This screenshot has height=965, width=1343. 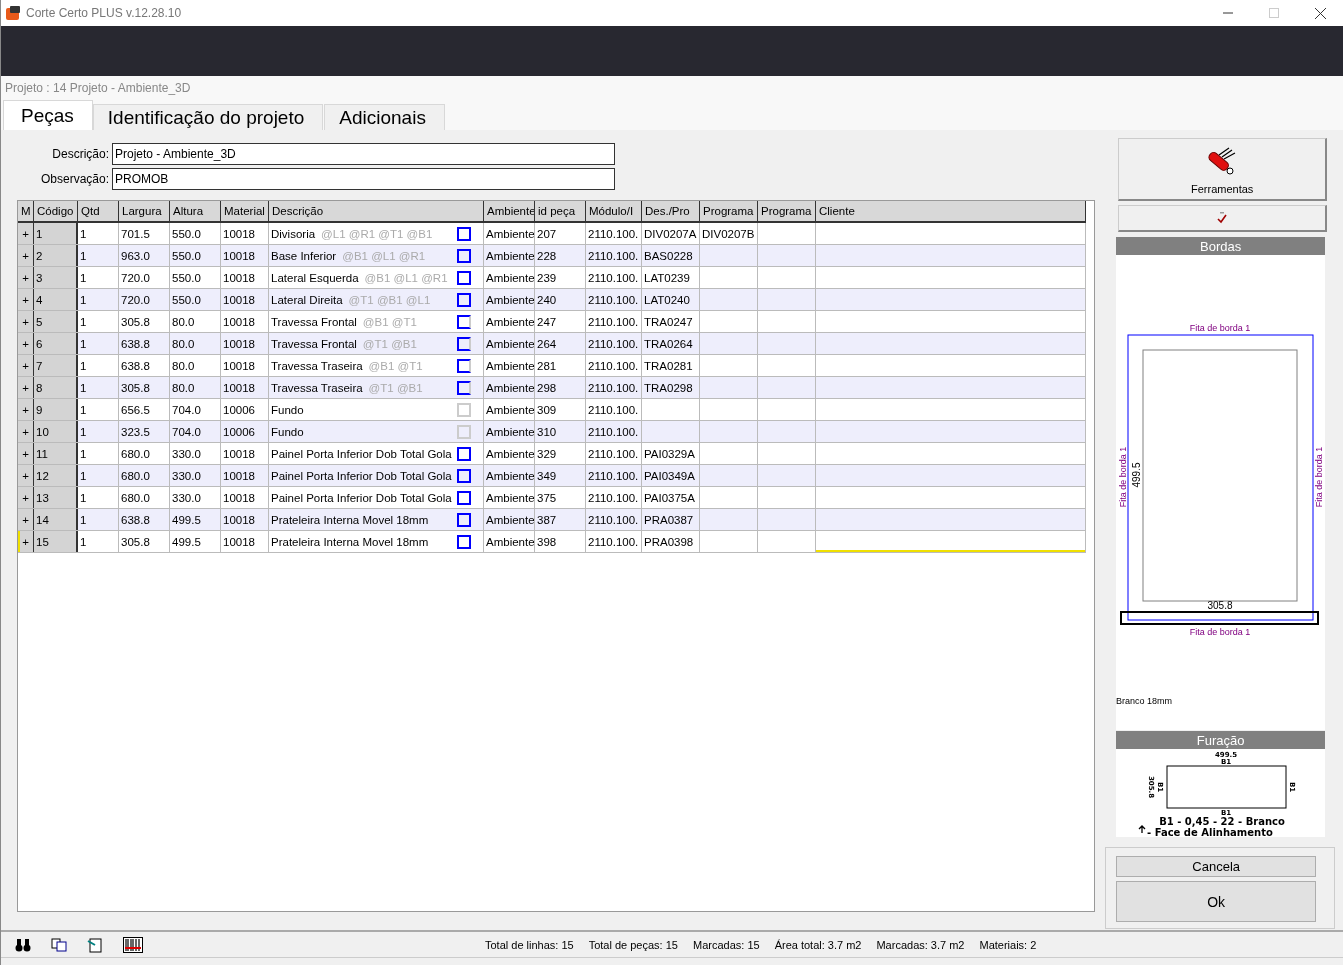 I want to click on table-row: + 4 1 720.0 550.0 10018 Lateral Direita @T1 @B1 @L1 Ambiente 240 2110.100. LAT0240, so click(x=552, y=300).